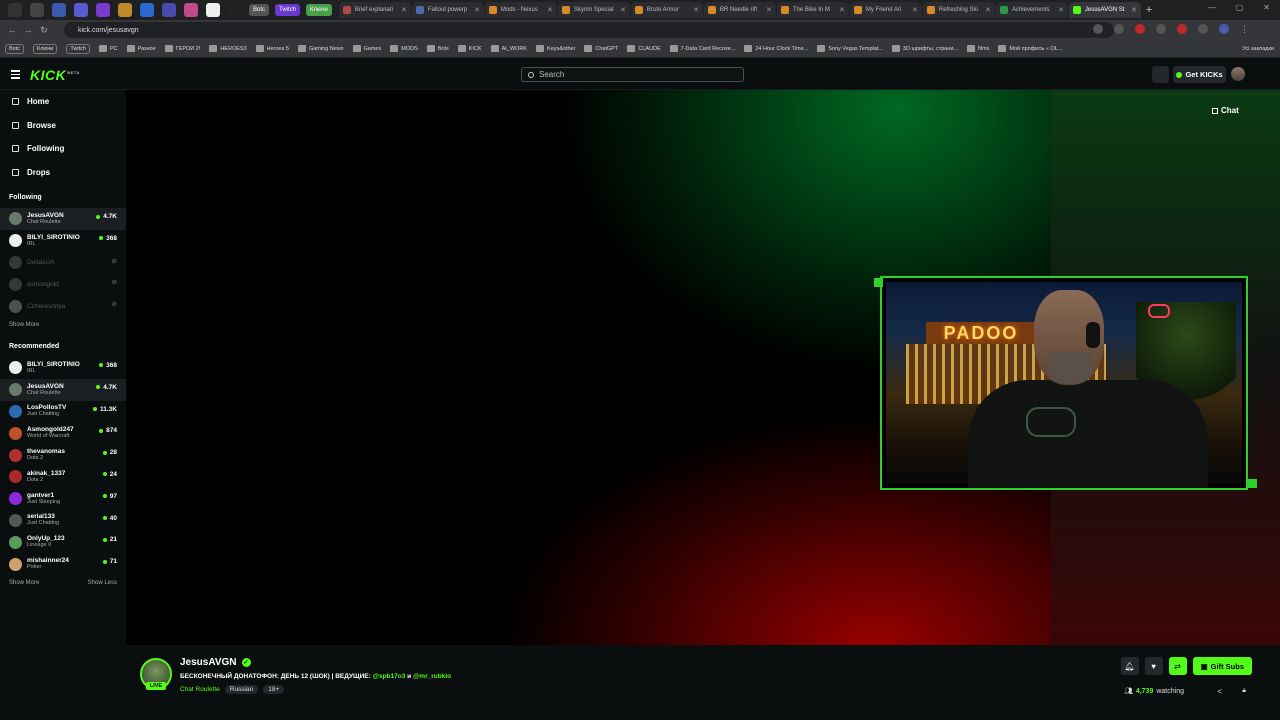 The width and height of the screenshot is (1280, 720). What do you see at coordinates (404, 48) in the screenshot?
I see `bookmark-item: MODS` at bounding box center [404, 48].